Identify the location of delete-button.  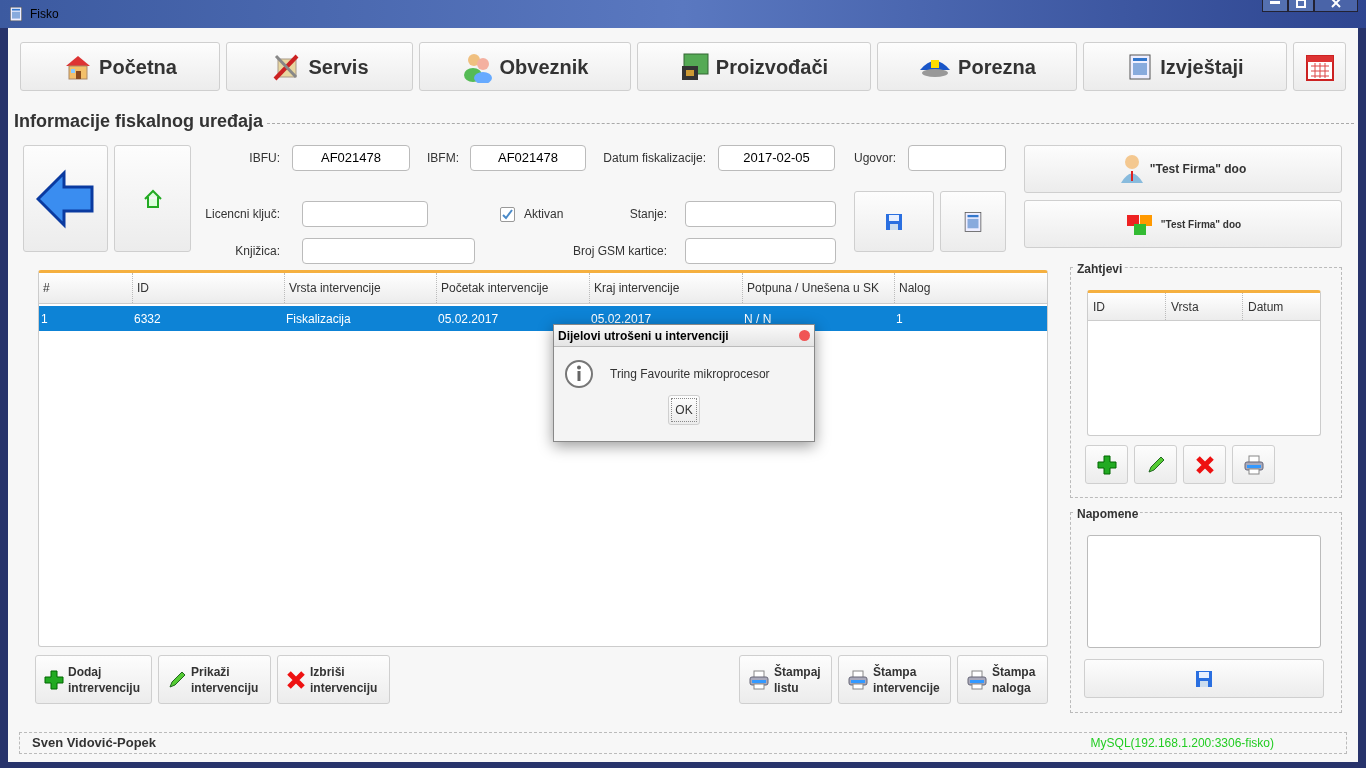
(1204, 464).